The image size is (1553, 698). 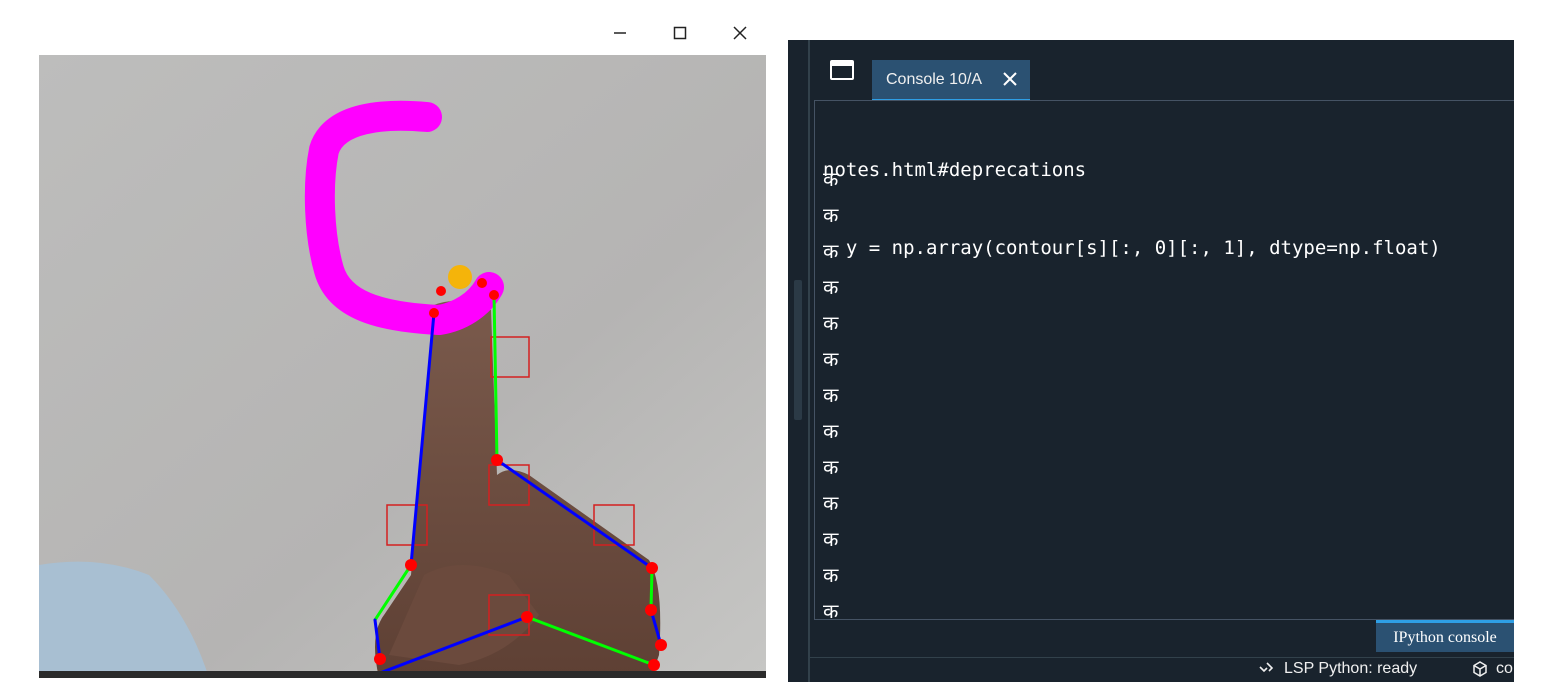 What do you see at coordinates (934, 79) in the screenshot?
I see `tab-label: Console 10/A` at bounding box center [934, 79].